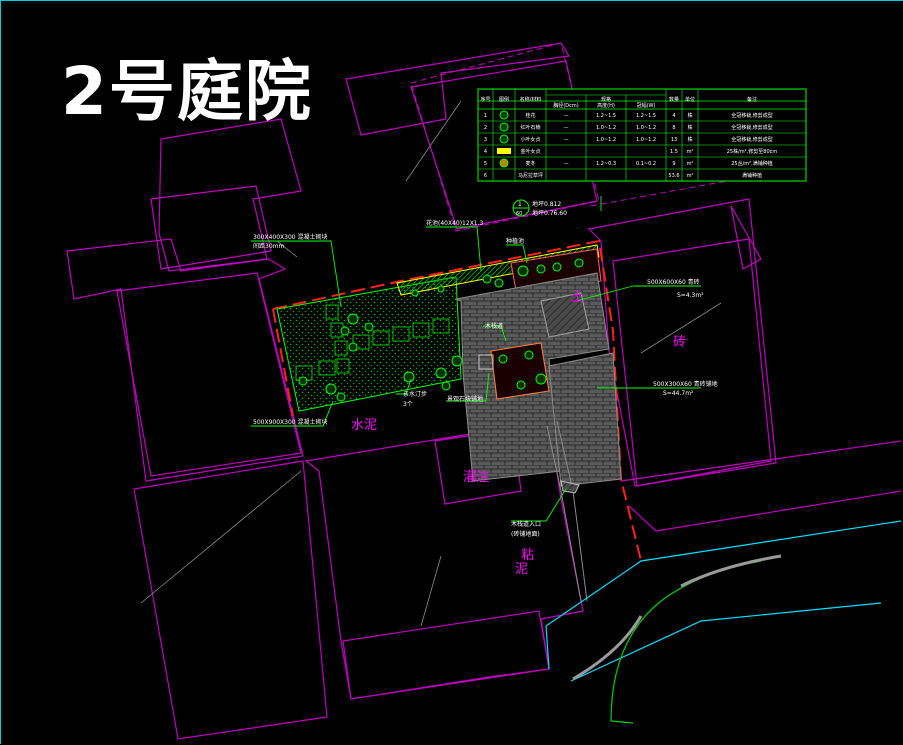 The height and width of the screenshot is (745, 903). Describe the element at coordinates (678, 393) in the screenshot. I see `annotation-paving-2-area: S=44.7m²` at that location.